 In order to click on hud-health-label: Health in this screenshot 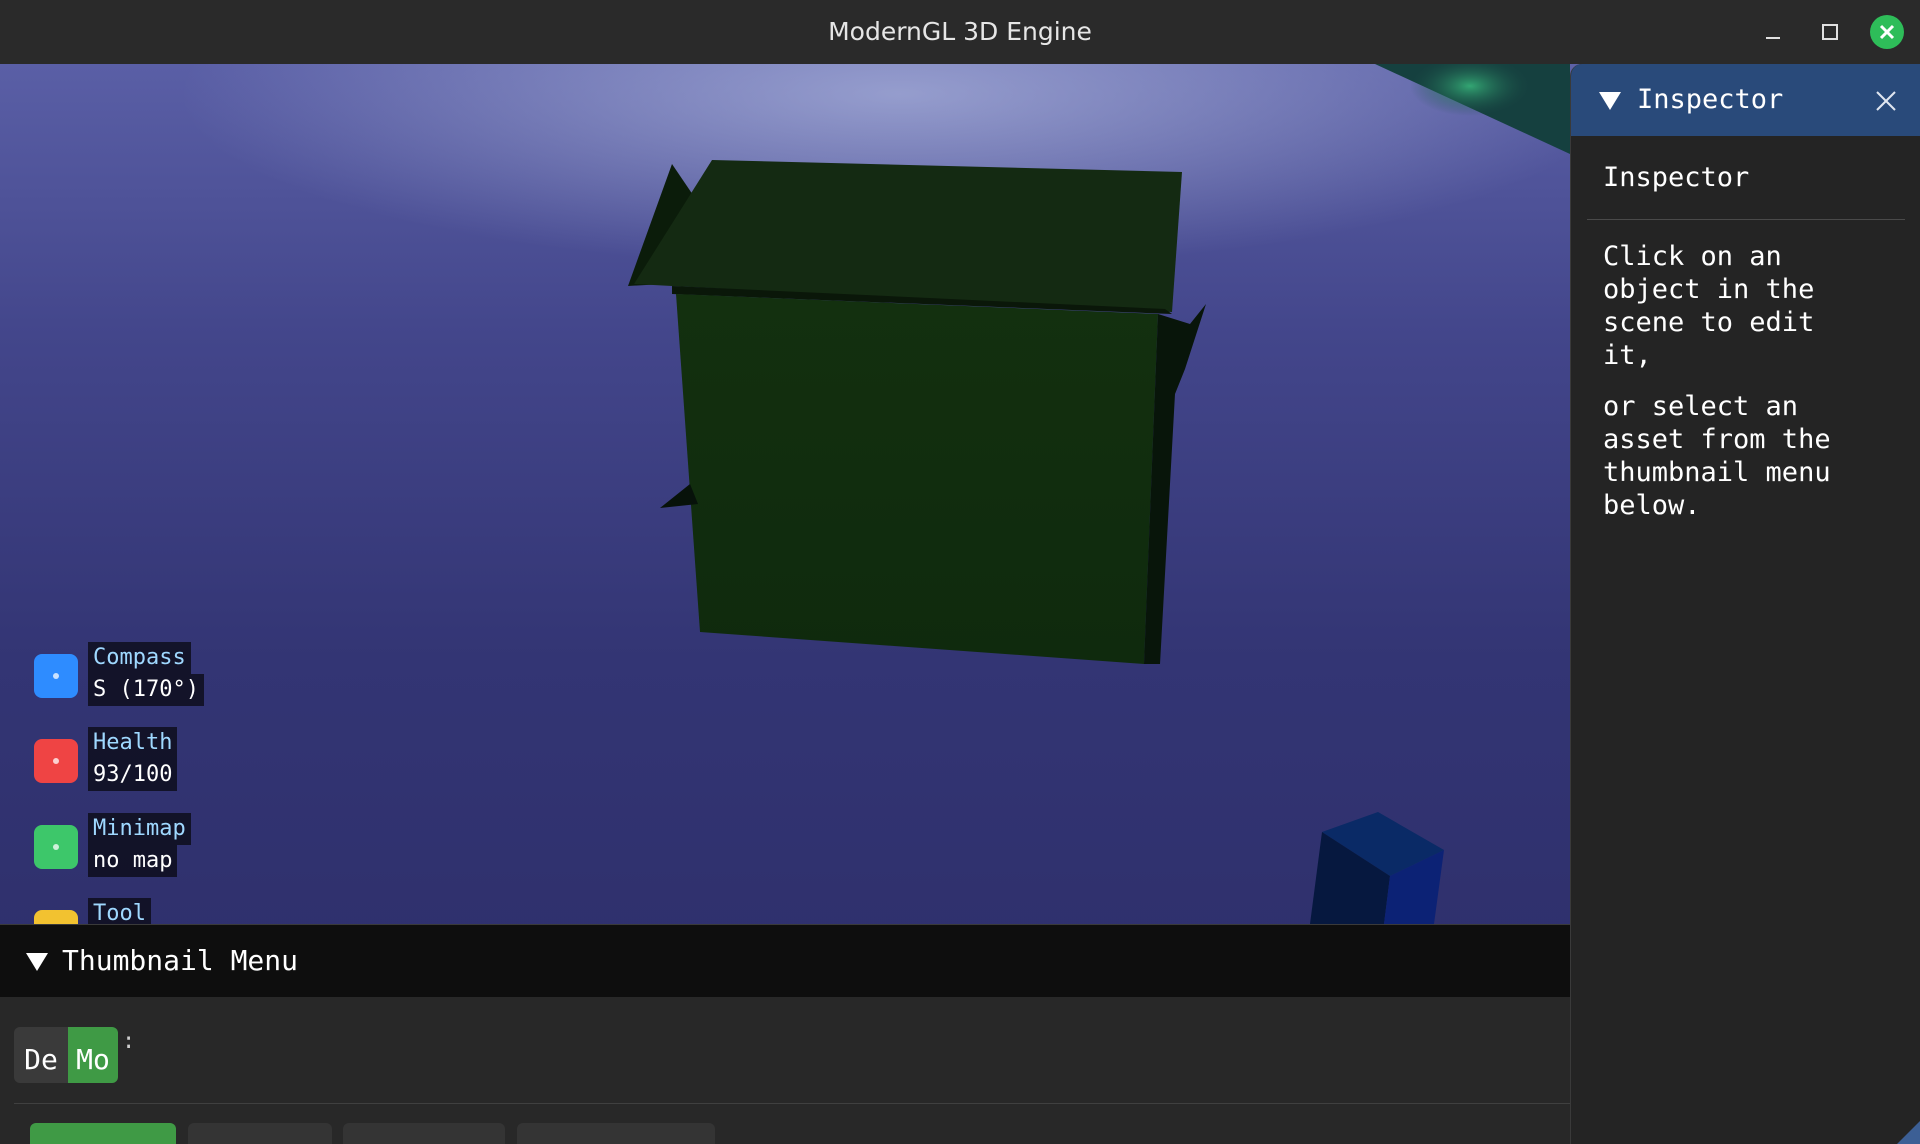, I will do `click(133, 743)`.